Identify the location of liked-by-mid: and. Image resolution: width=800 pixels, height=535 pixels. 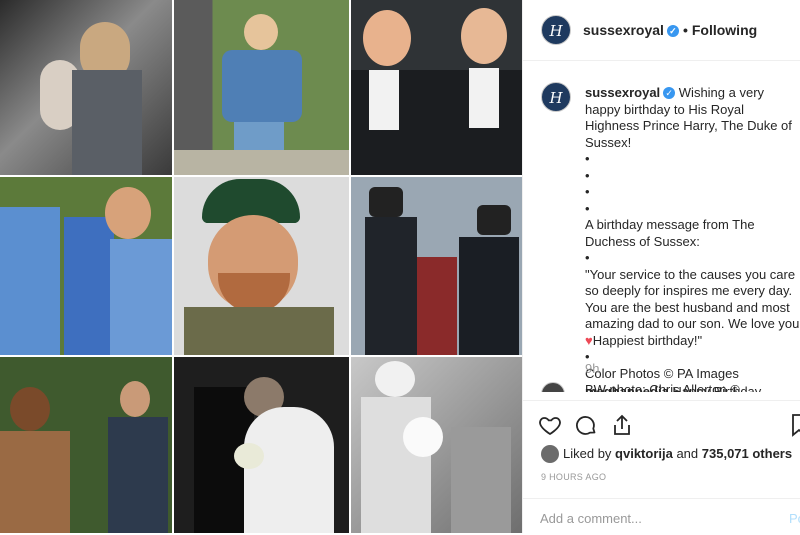
(687, 453).